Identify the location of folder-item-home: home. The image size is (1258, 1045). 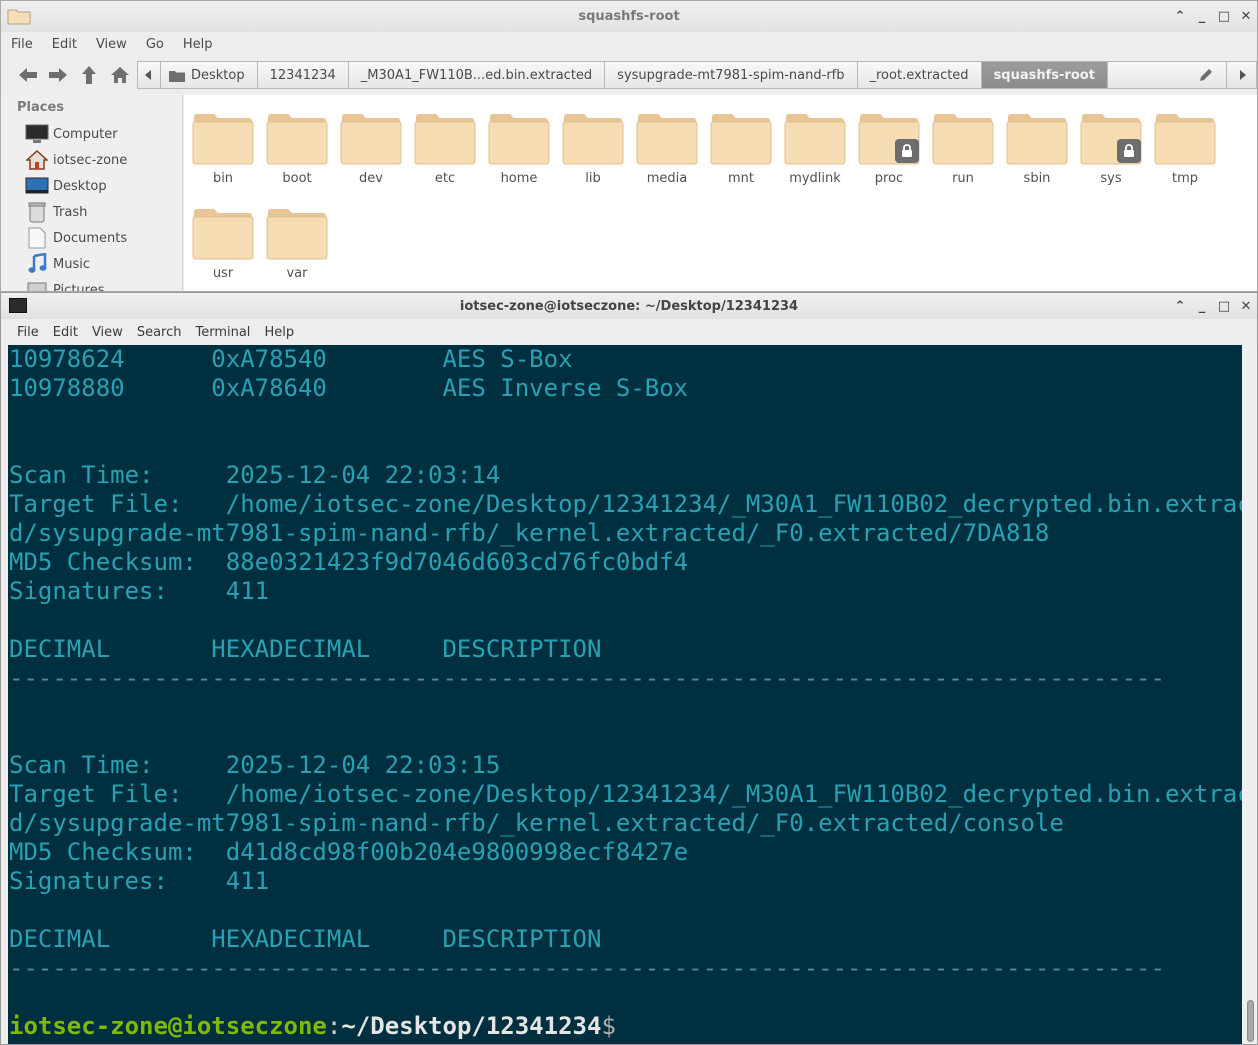
(519, 153).